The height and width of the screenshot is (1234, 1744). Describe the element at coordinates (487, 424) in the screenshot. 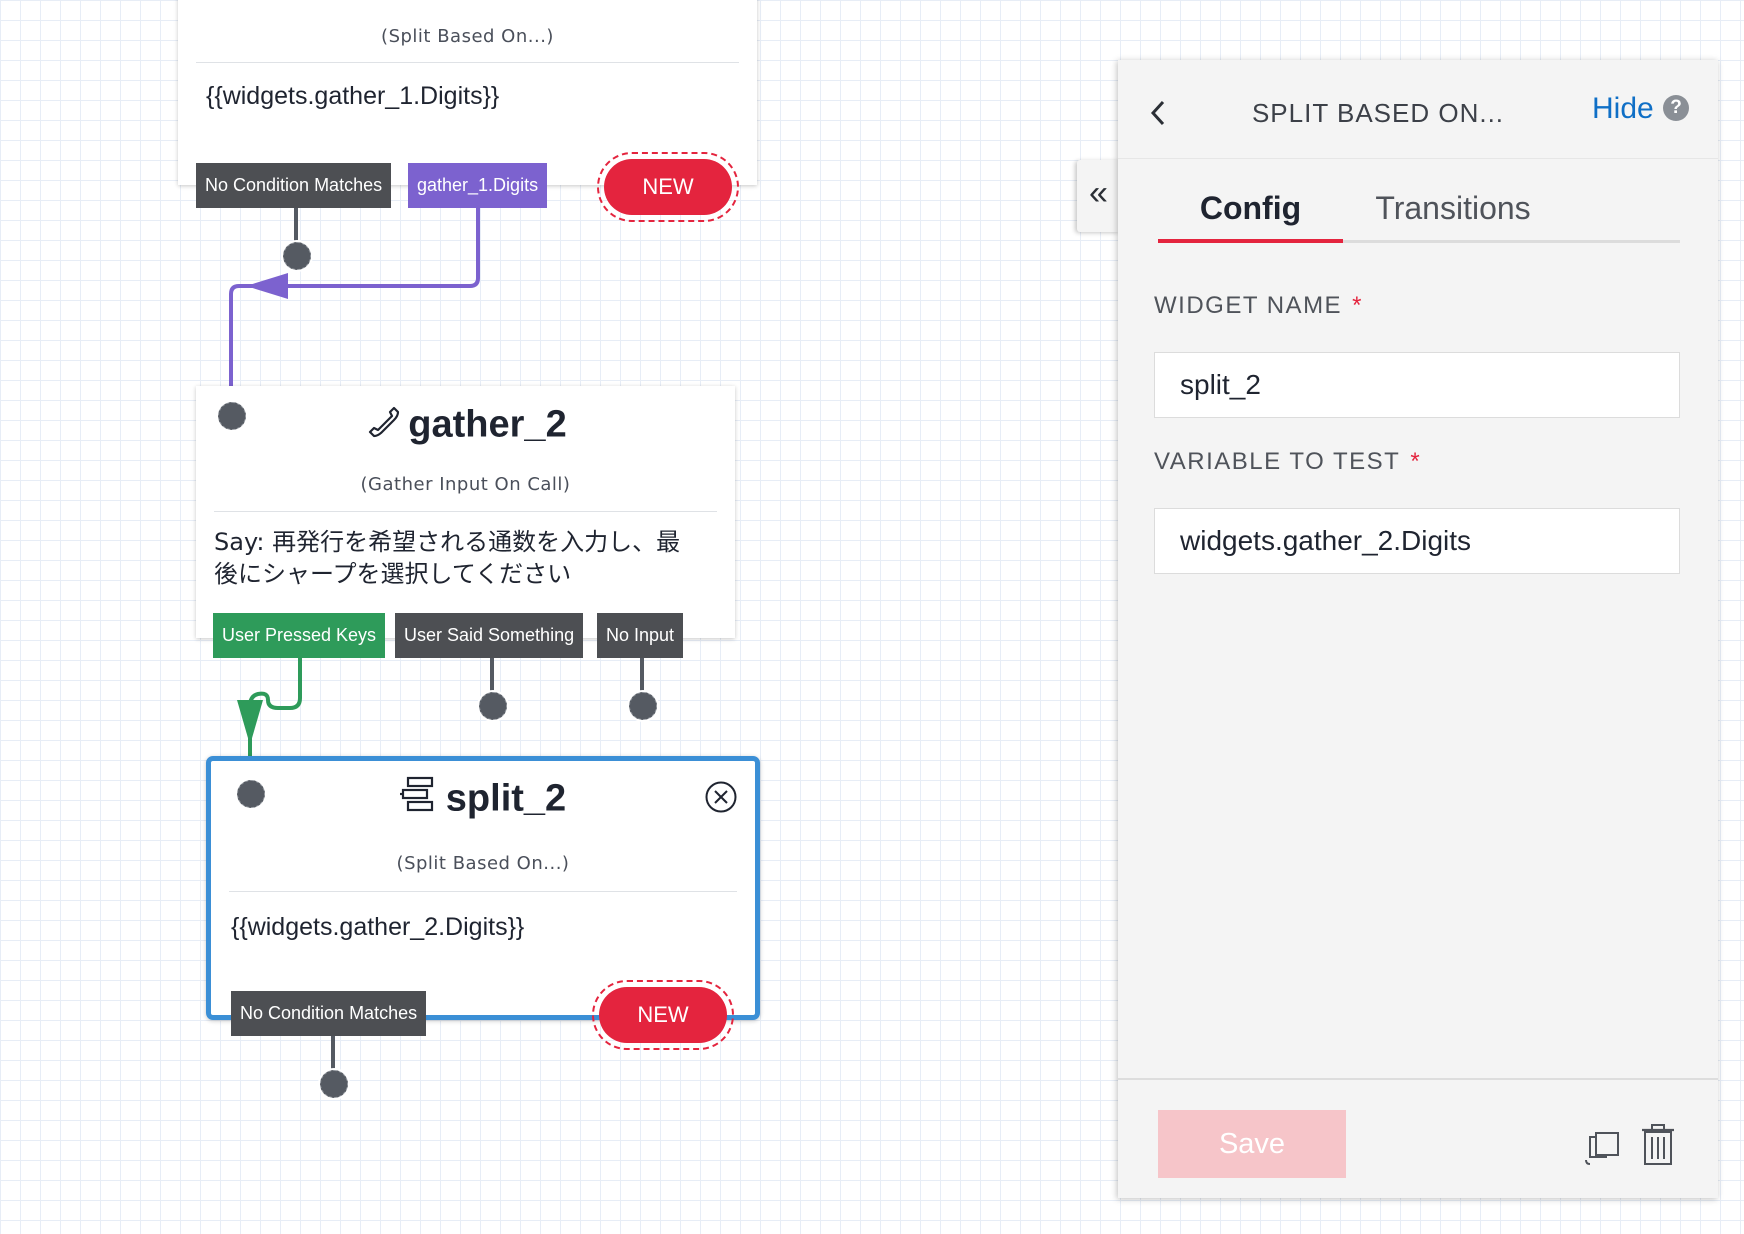

I see `widget-title-text: gather_2` at that location.